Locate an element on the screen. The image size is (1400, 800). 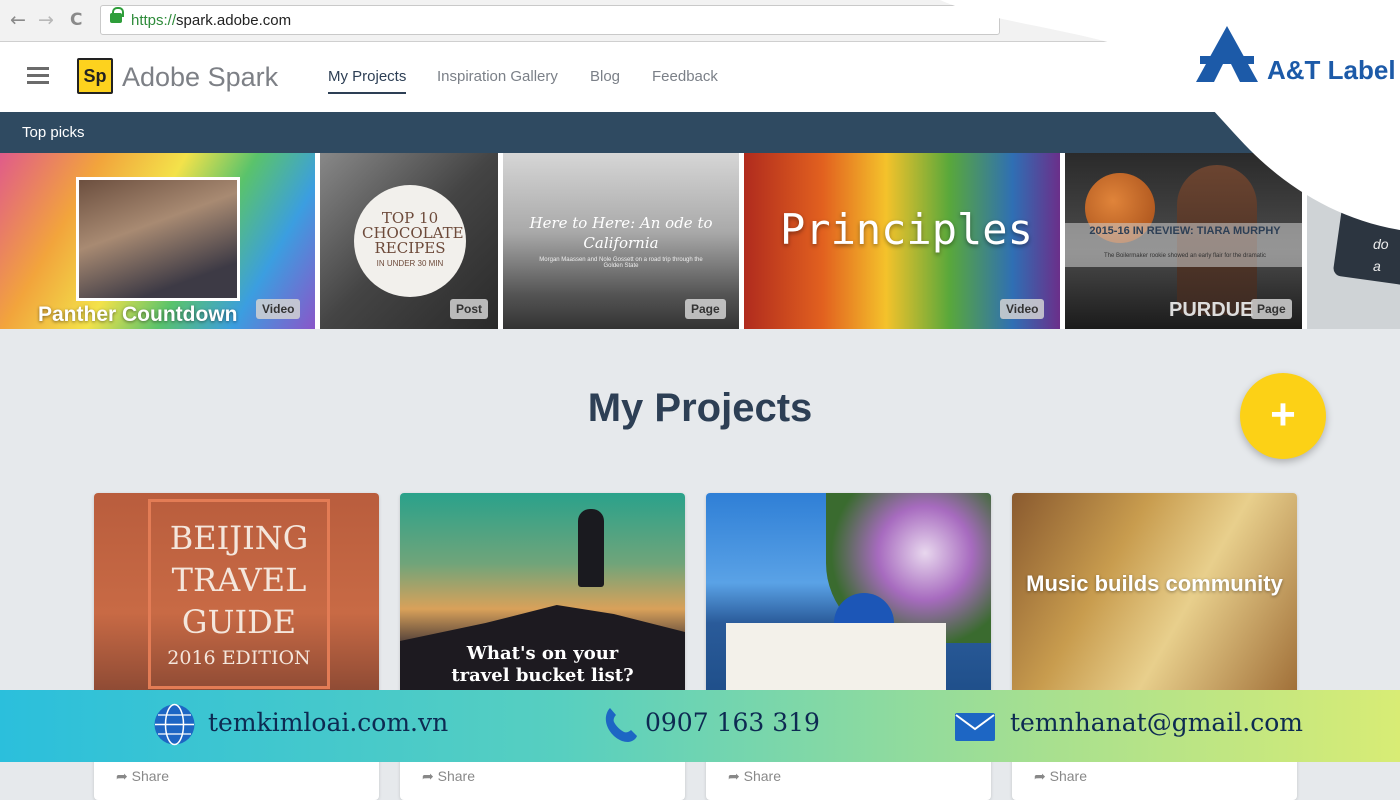
project-thumbnail: What's on your travel bucket list? is located at coordinates (542, 594).